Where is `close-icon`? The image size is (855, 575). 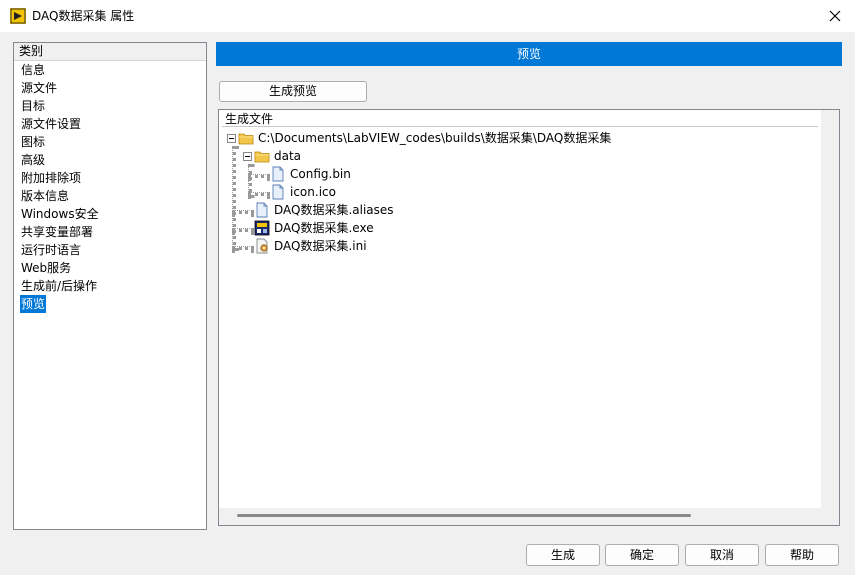
close-icon is located at coordinates (835, 16).